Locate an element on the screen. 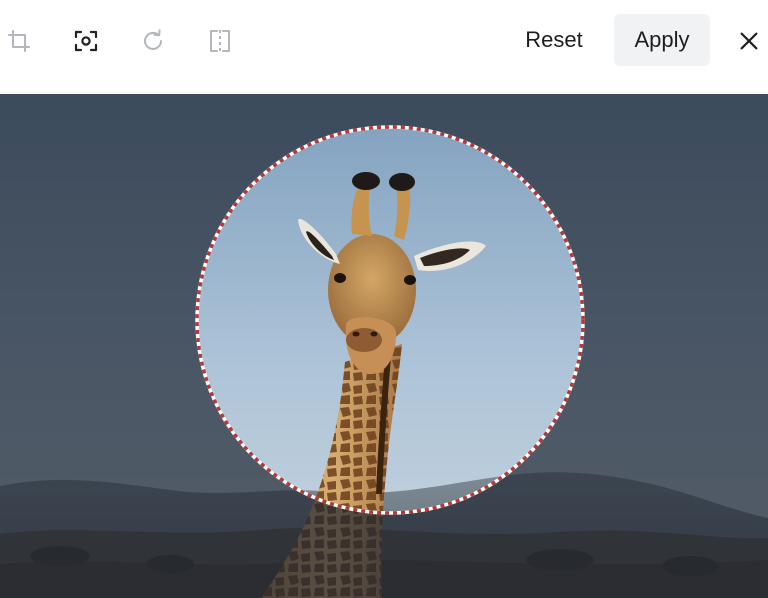 The height and width of the screenshot is (598, 768). focus-frame-icon is located at coordinates (86, 41).